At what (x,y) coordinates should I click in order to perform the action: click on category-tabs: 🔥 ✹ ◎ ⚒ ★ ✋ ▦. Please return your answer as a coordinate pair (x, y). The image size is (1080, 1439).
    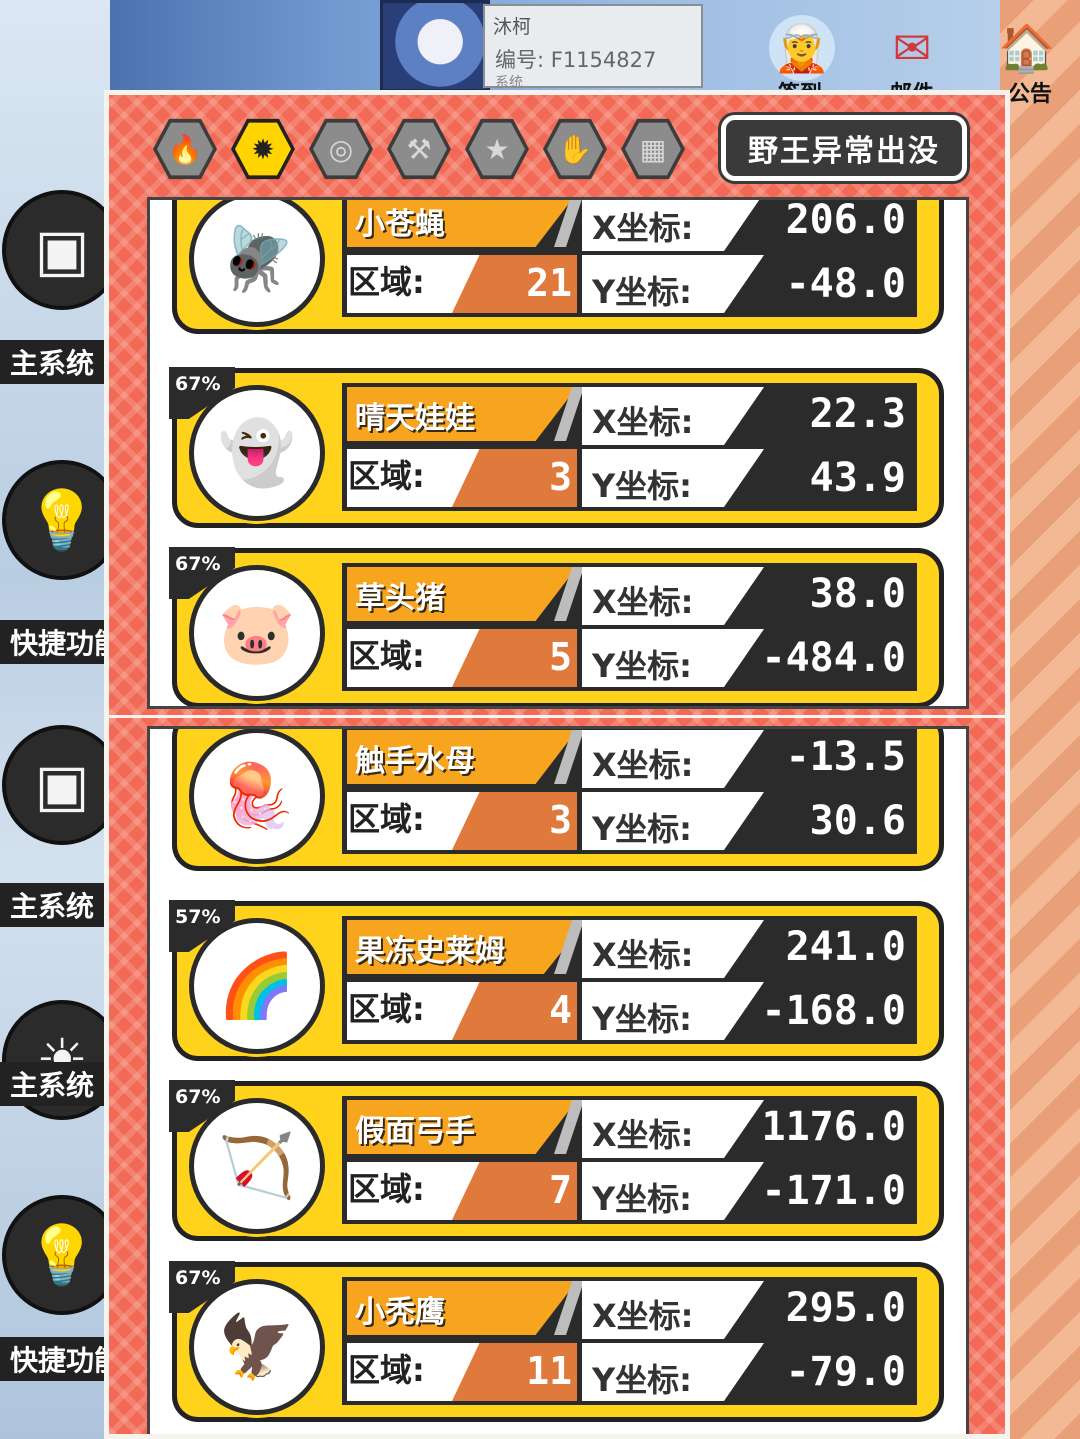
    Looking at the image, I should click on (433, 152).